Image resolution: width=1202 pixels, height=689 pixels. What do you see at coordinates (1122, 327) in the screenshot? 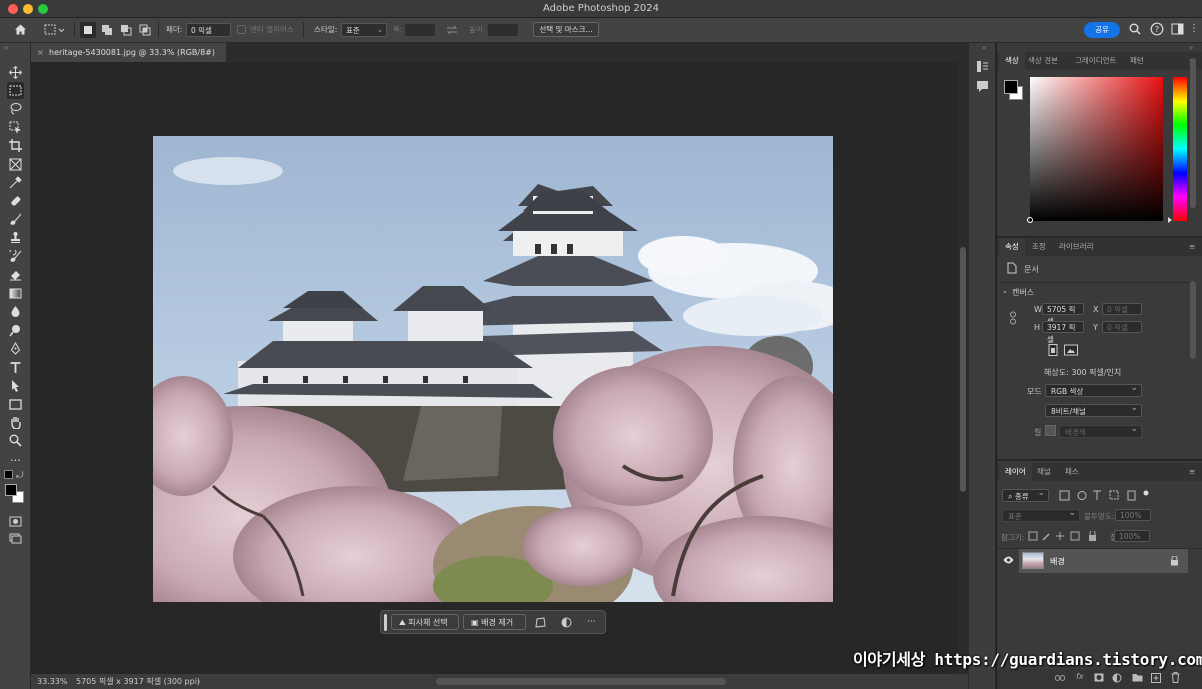
I see `canvas-y-input: 0 픽셀` at bounding box center [1122, 327].